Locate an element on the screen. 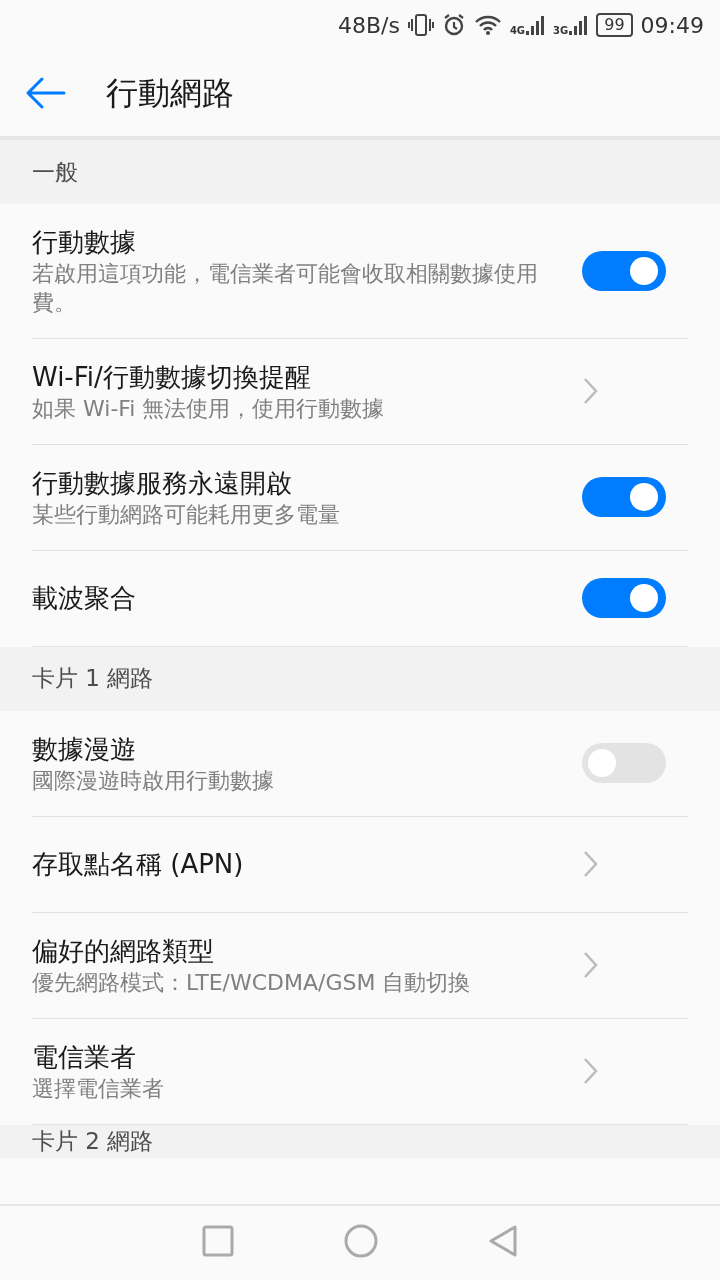  setting-title: 電信業者 is located at coordinates (84, 1057).